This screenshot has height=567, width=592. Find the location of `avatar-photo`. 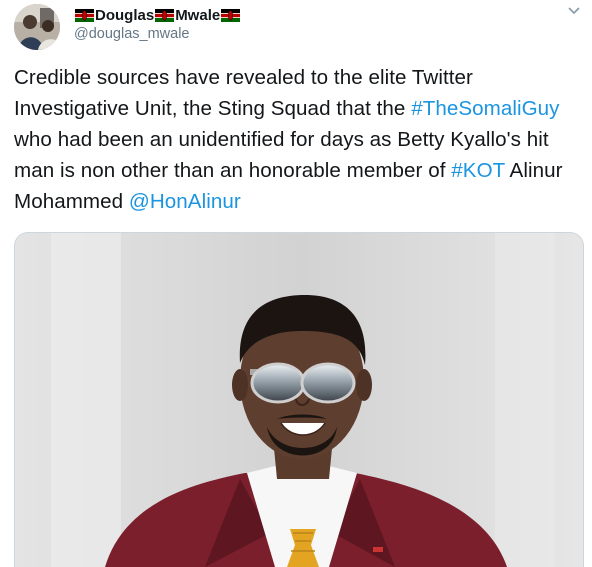

avatar-photo is located at coordinates (37, 27).